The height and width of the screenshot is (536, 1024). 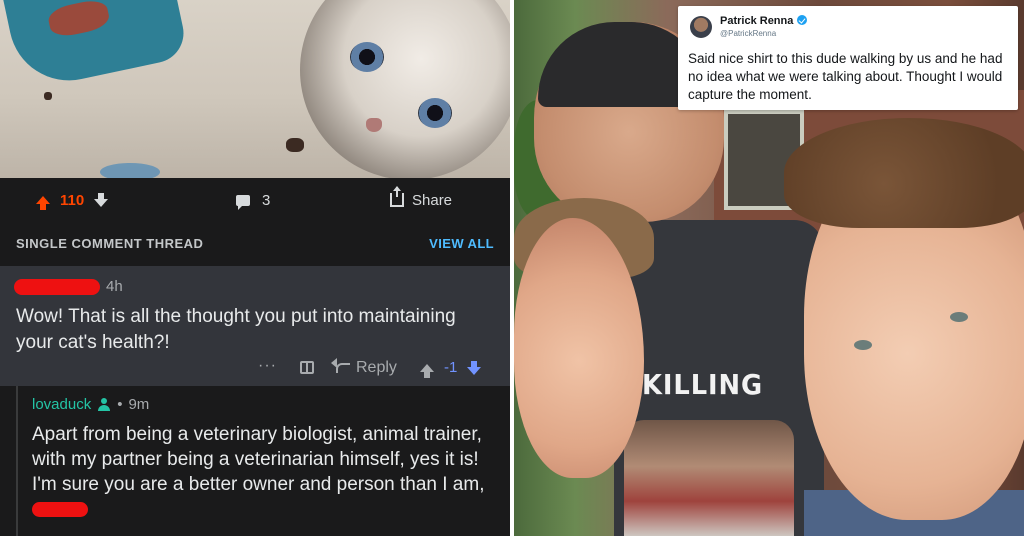 I want to click on reply-label: Reply, so click(x=376, y=367).